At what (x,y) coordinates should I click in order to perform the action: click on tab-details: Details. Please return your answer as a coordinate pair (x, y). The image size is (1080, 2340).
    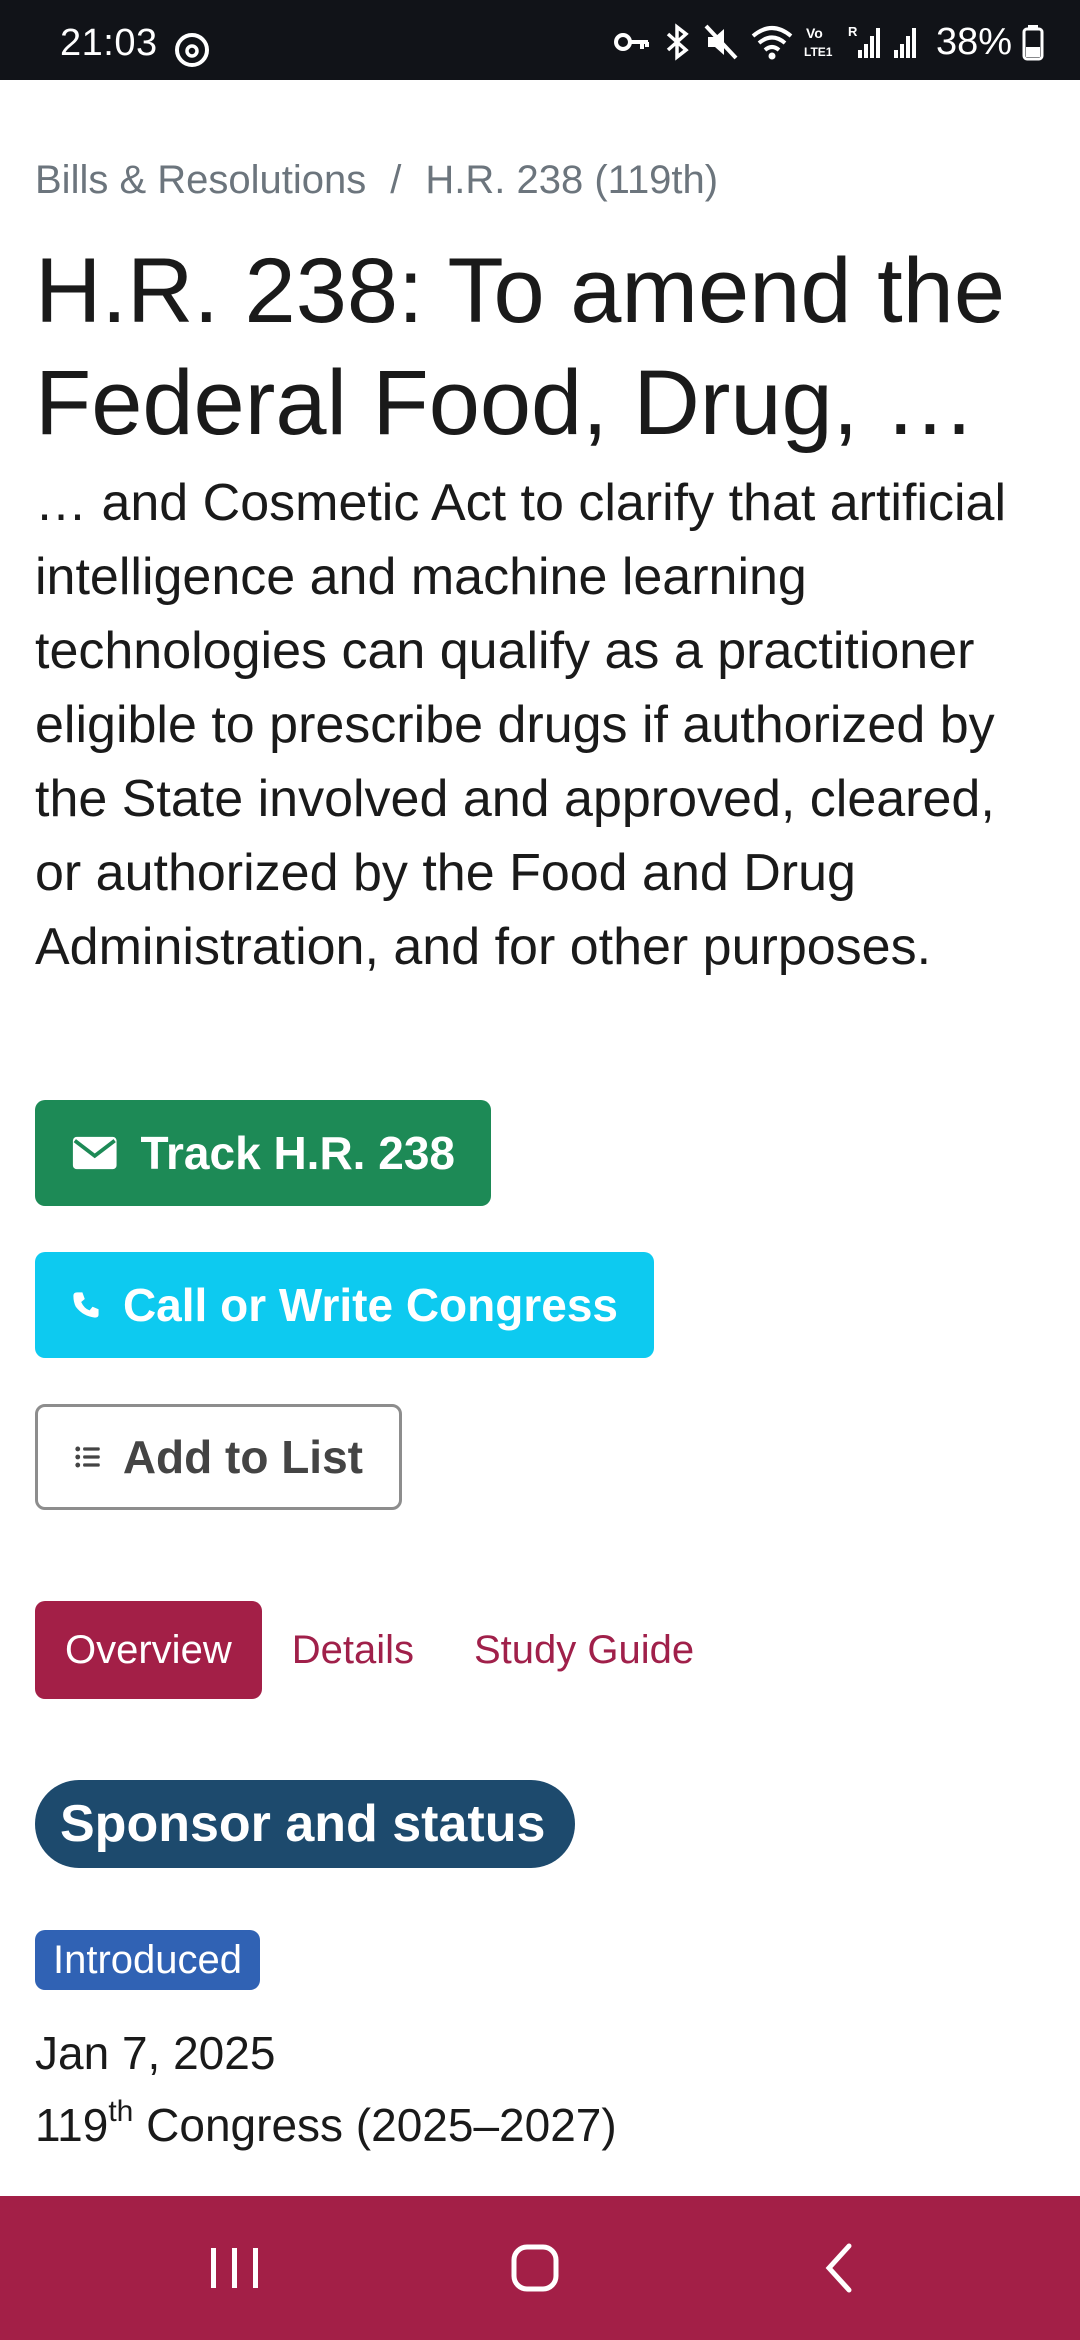
    Looking at the image, I should click on (353, 1650).